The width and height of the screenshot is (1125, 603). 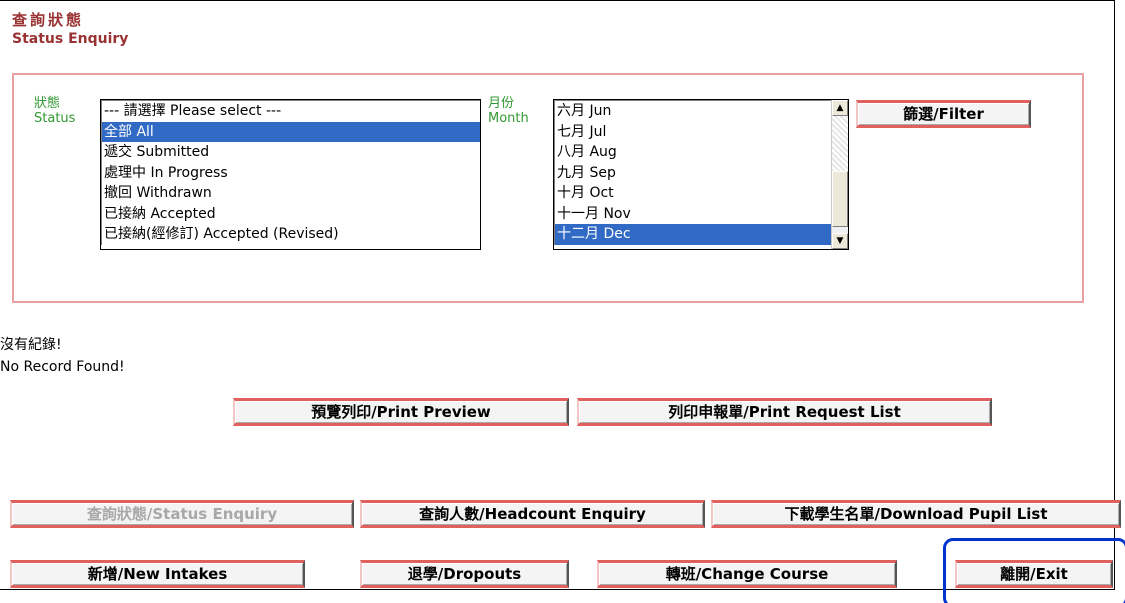 What do you see at coordinates (840, 143) in the screenshot?
I see `scrollbar-track` at bounding box center [840, 143].